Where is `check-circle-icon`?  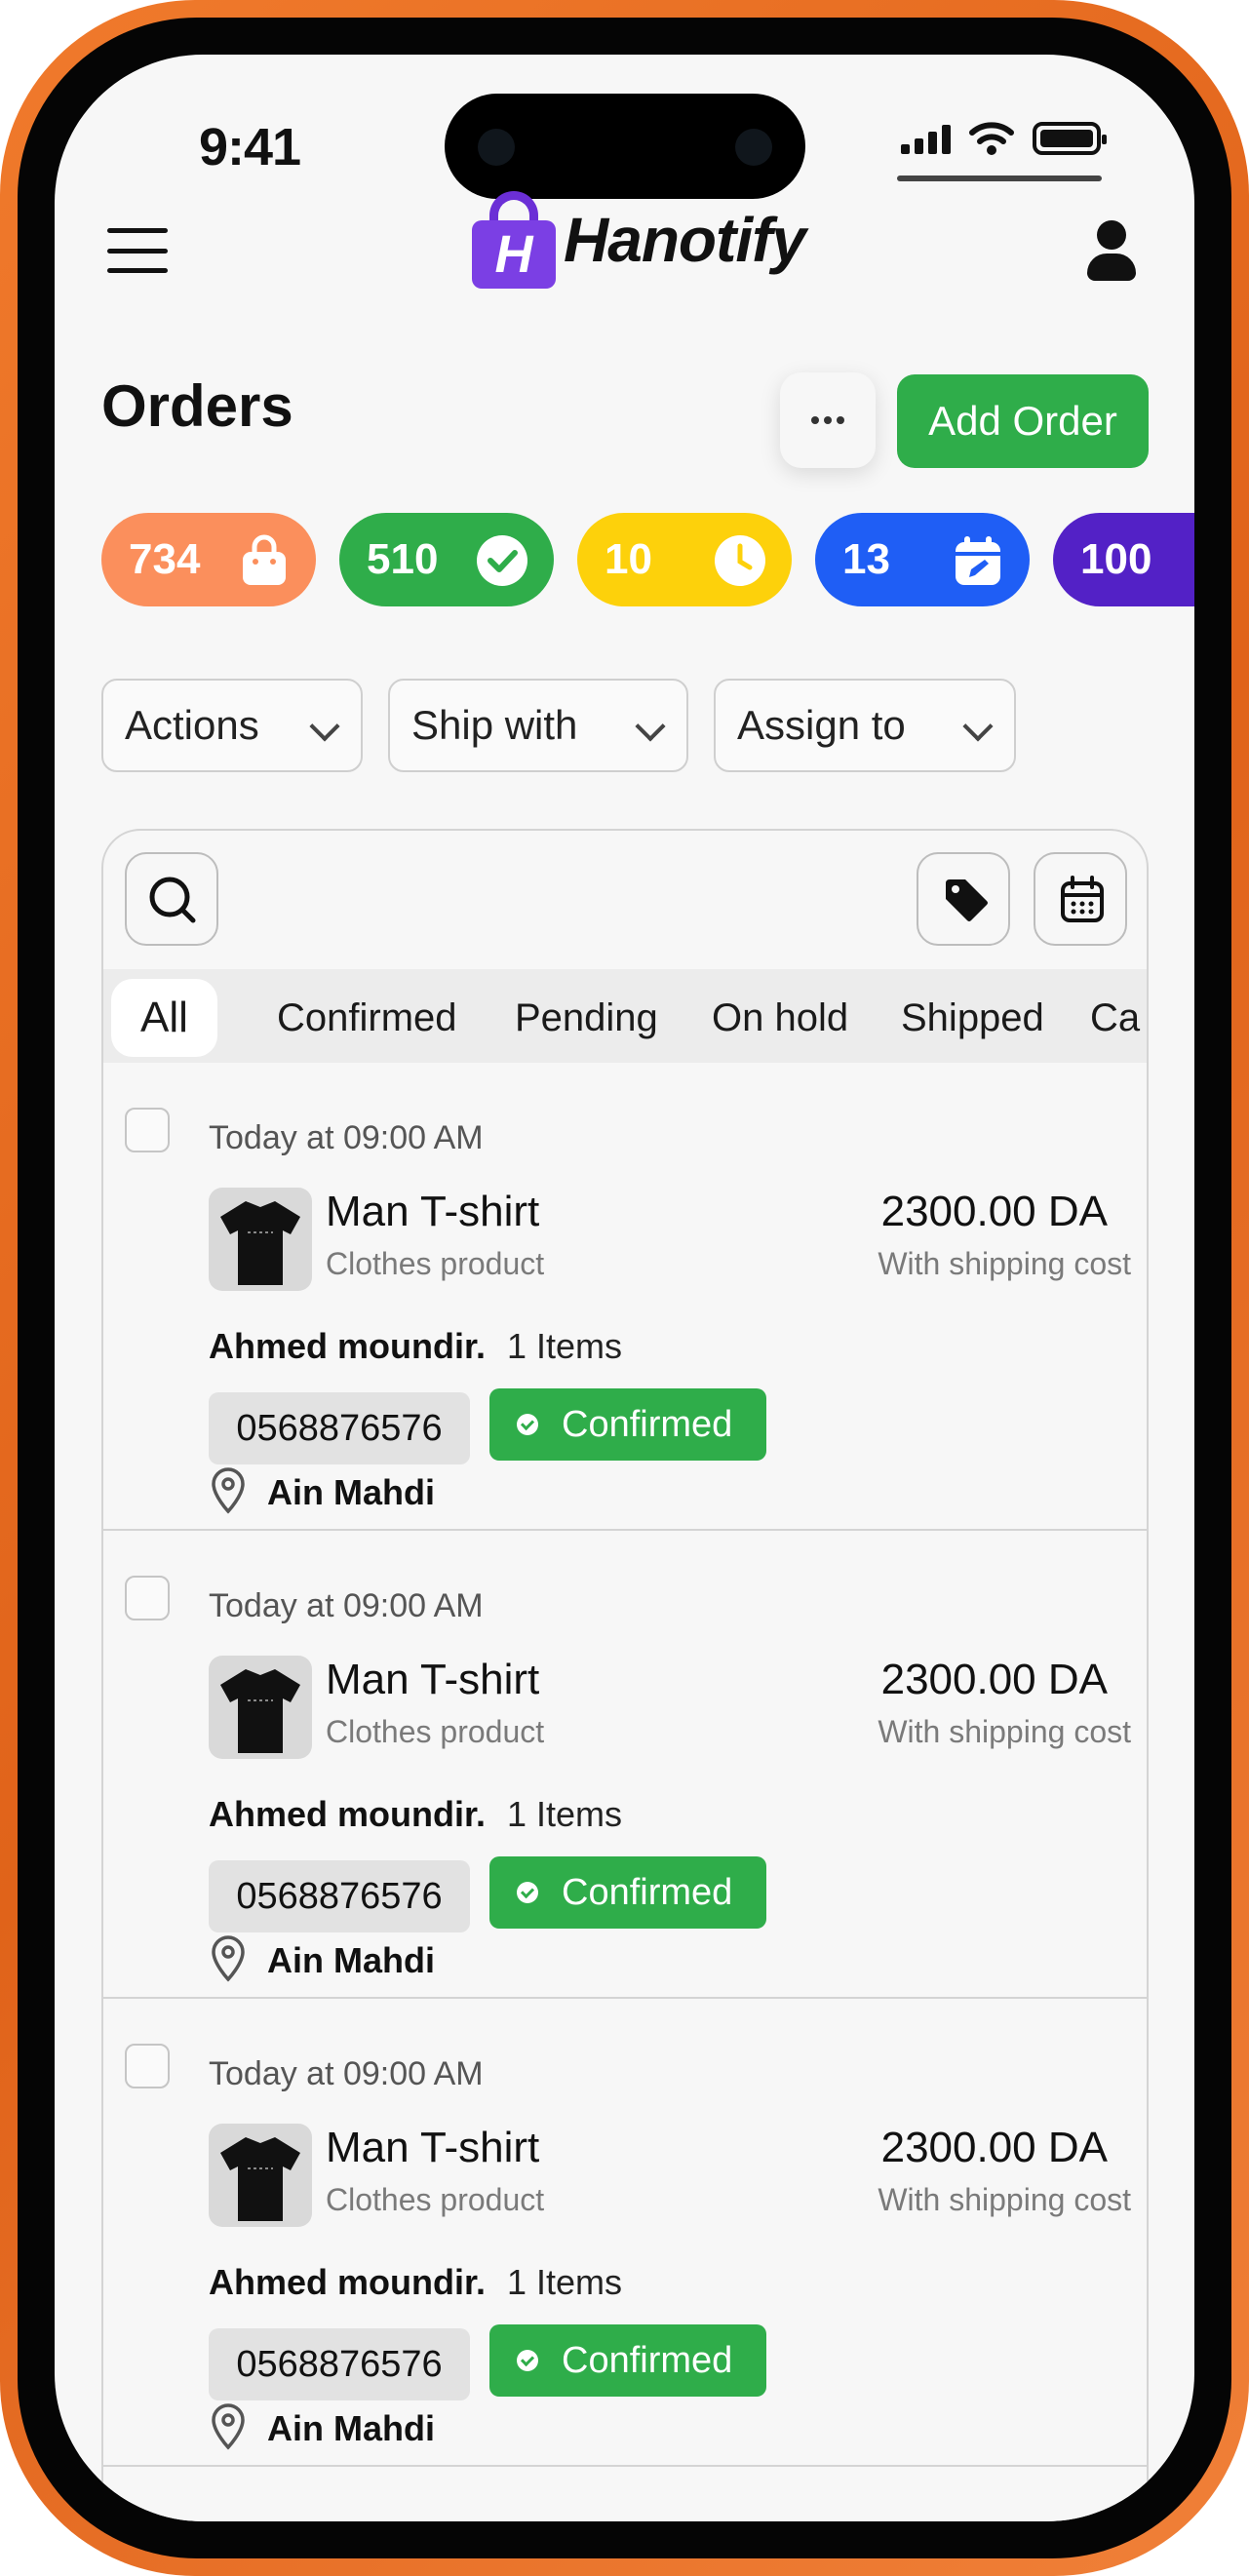 check-circle-icon is located at coordinates (502, 560).